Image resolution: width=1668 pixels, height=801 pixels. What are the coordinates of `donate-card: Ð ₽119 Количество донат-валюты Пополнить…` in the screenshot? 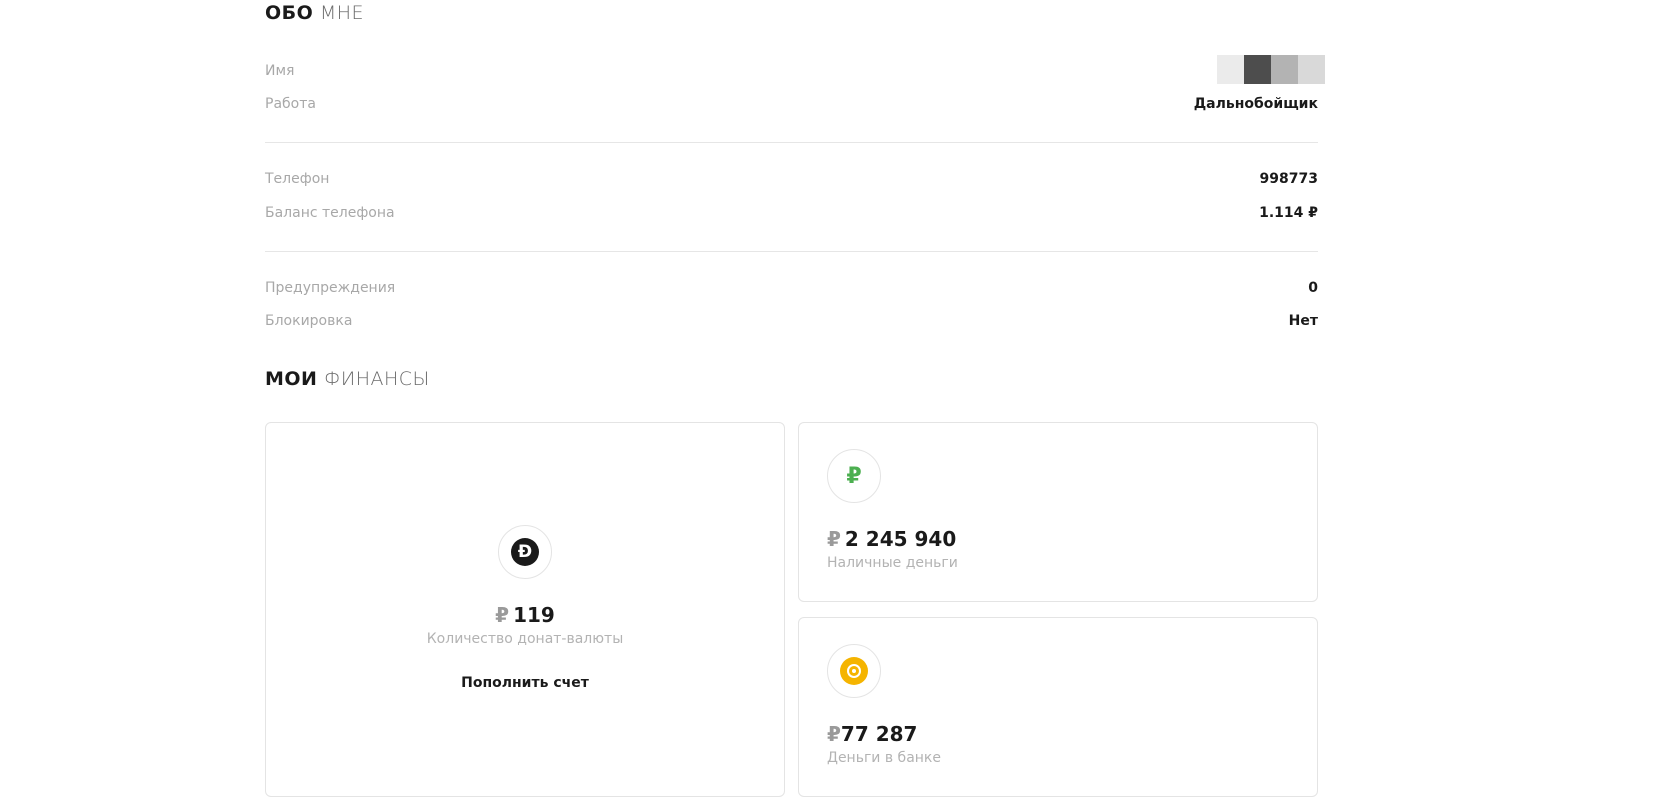 It's located at (525, 609).